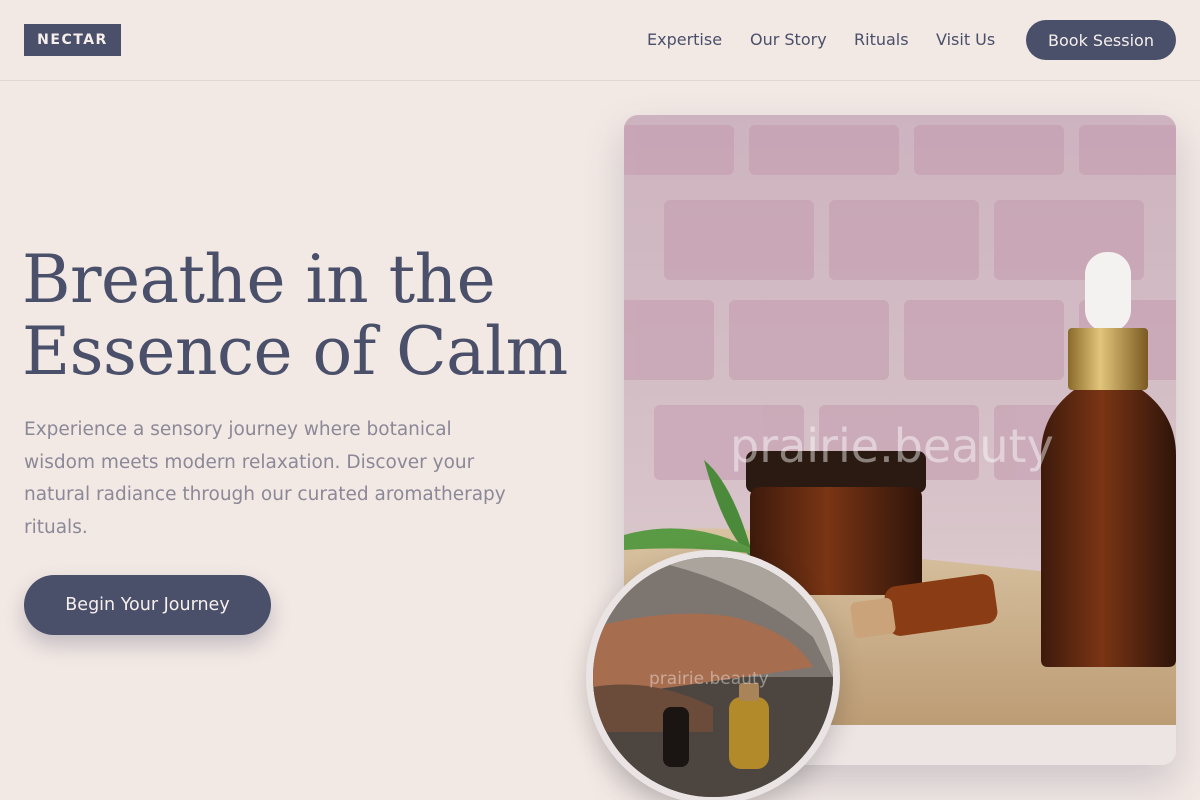 The height and width of the screenshot is (800, 1200). Describe the element at coordinates (892, 446) in the screenshot. I see `photo-watermark: prairie.beauty` at that location.